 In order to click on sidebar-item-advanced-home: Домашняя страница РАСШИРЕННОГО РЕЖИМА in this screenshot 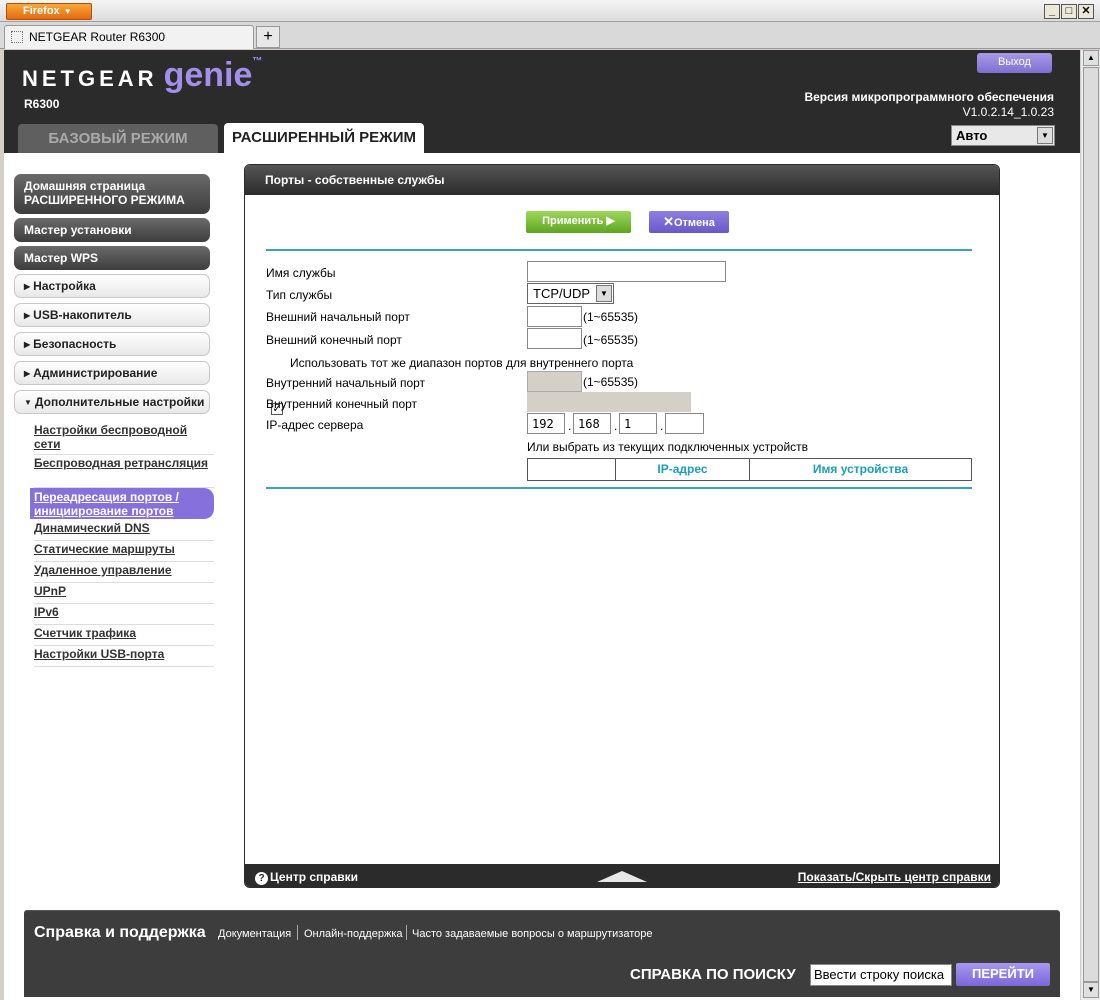, I will do `click(112, 194)`.